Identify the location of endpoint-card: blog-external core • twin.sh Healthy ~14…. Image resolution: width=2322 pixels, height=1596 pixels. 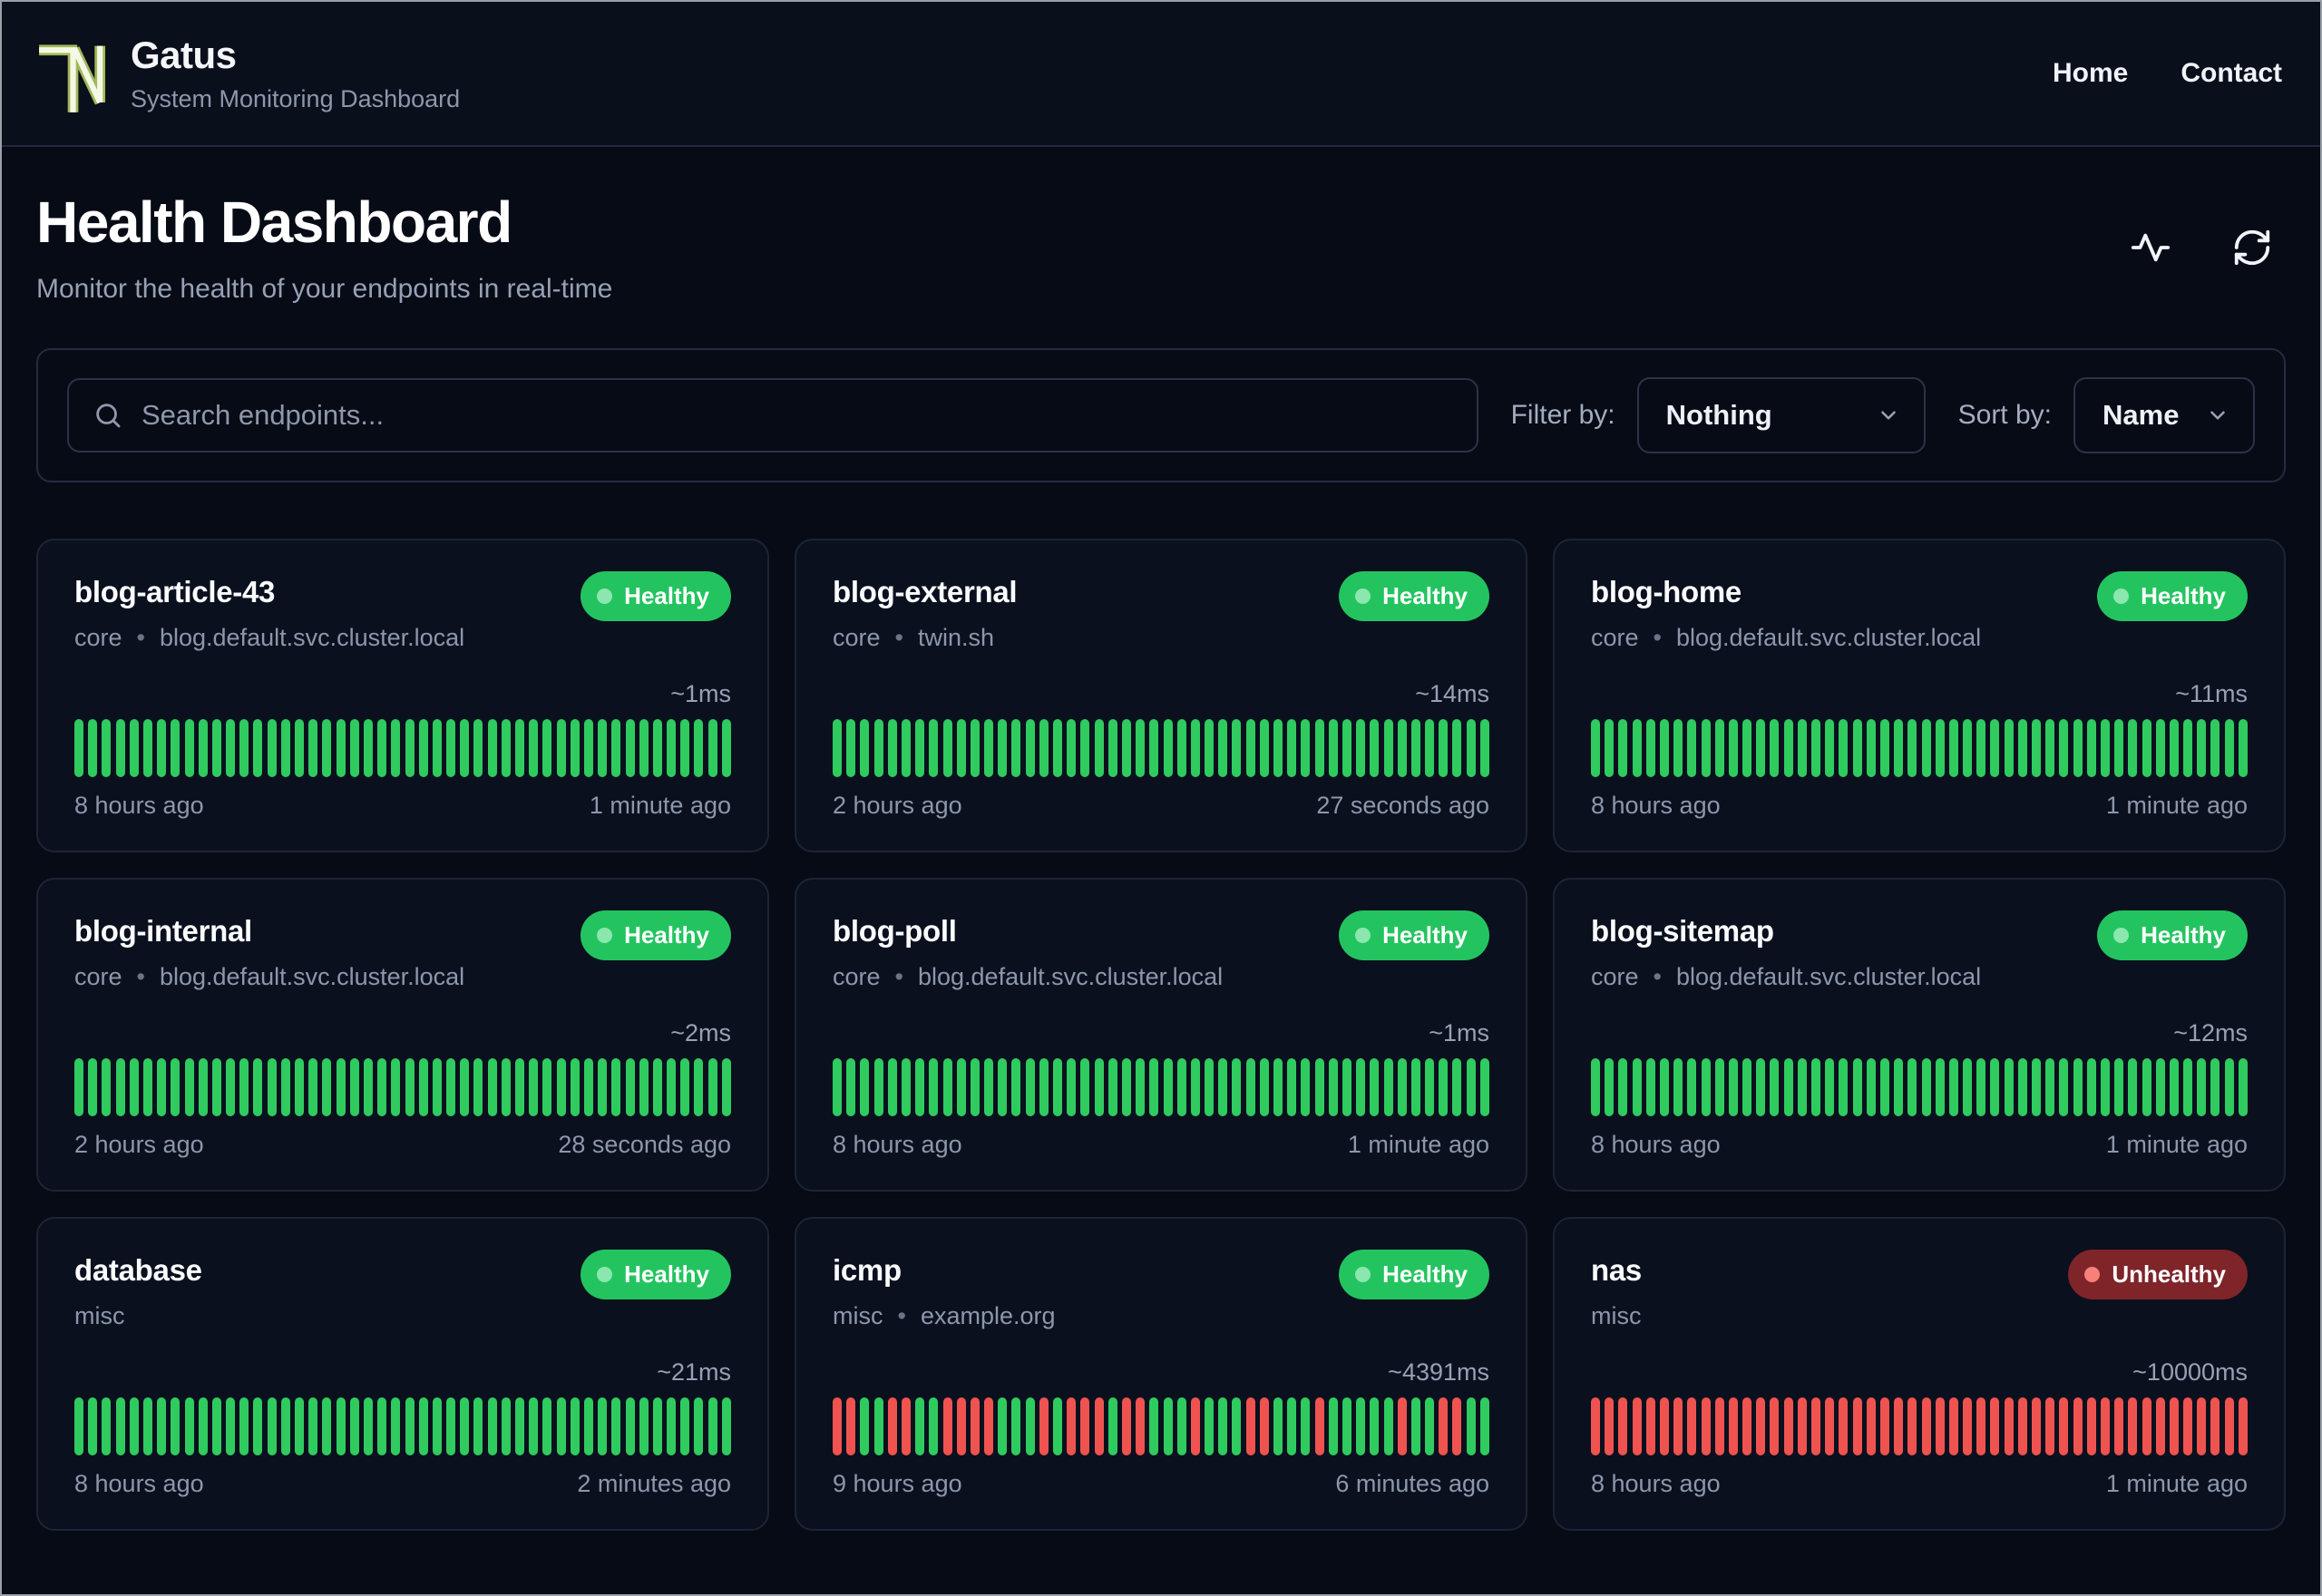
(1161, 695).